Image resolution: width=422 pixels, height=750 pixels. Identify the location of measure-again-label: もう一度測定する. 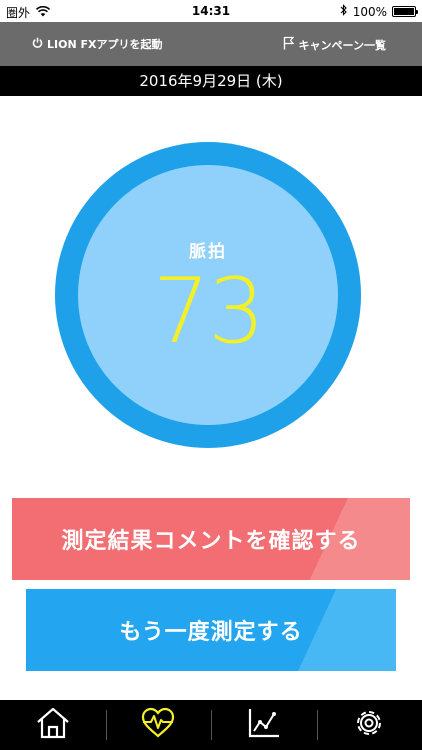
(211, 632).